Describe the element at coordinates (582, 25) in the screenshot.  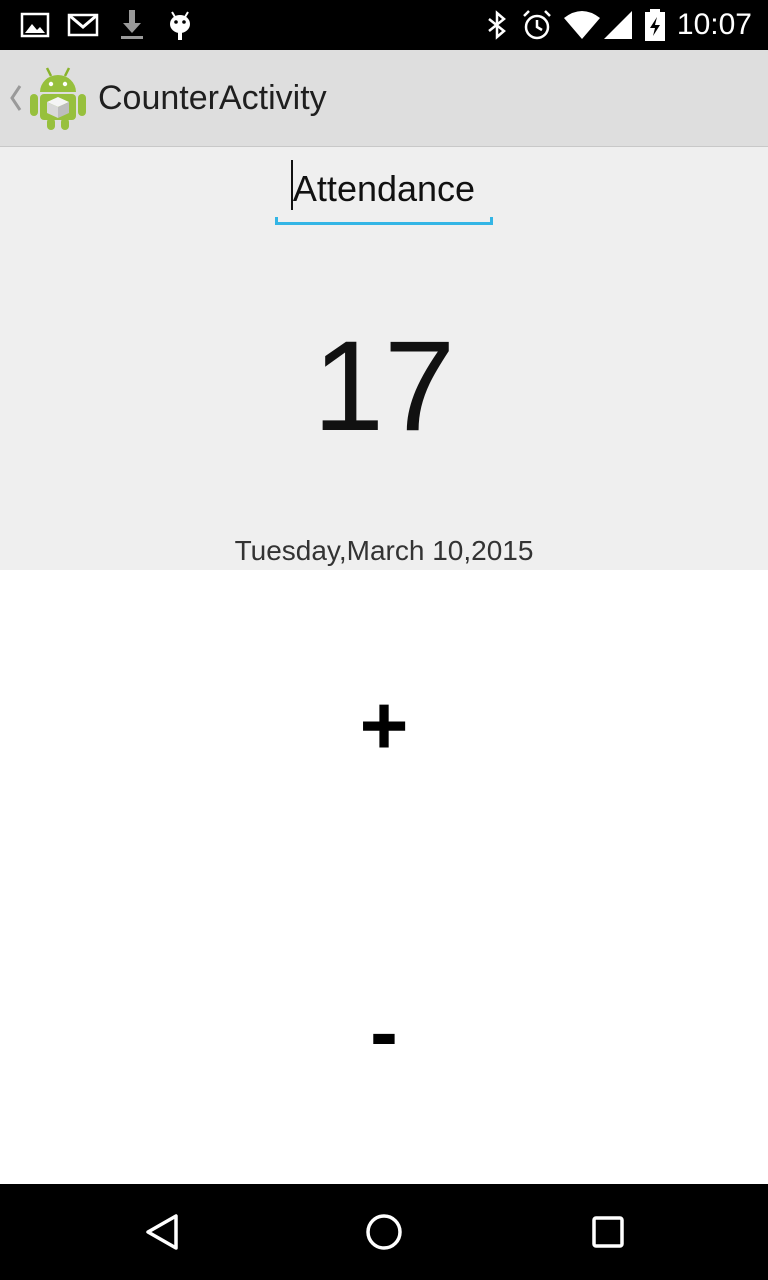
I see `wifi-icon` at that location.